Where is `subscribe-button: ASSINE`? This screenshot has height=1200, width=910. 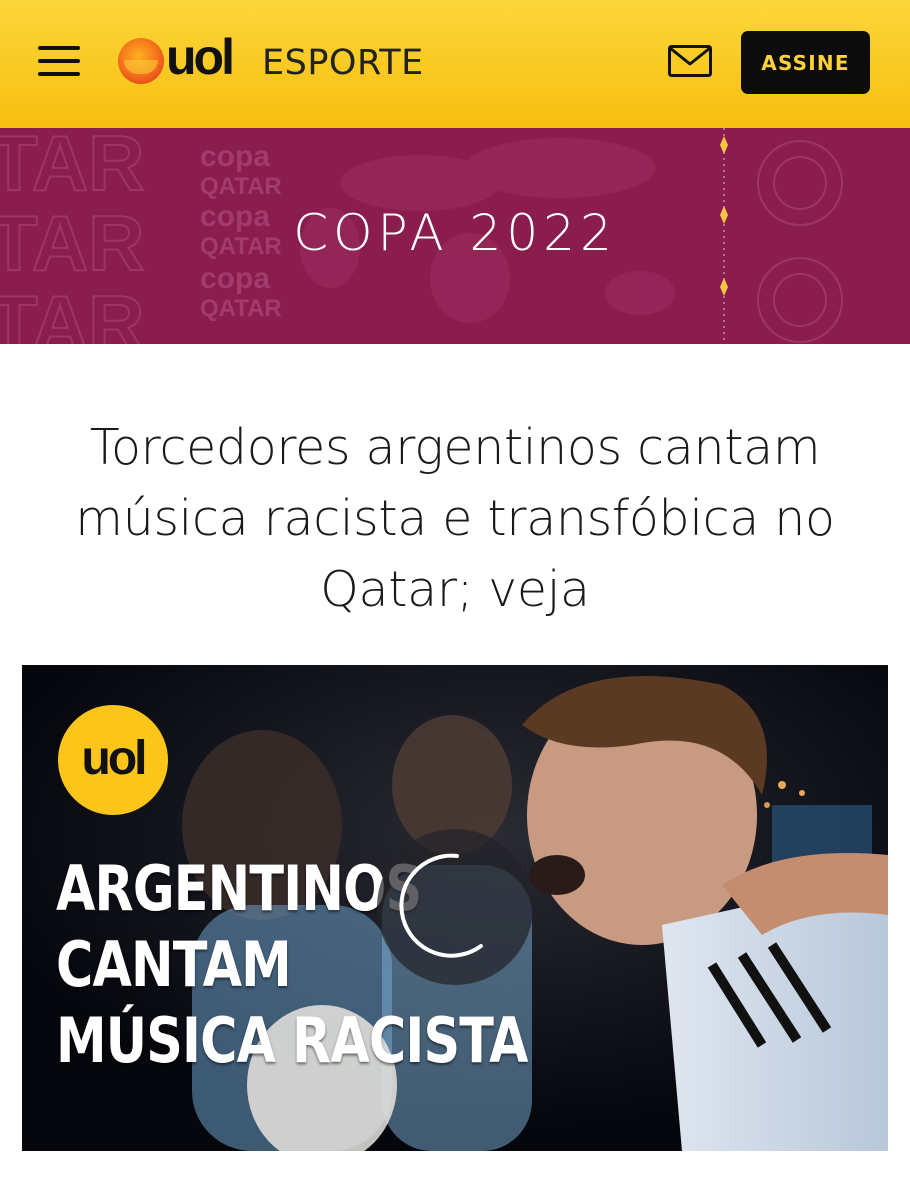 subscribe-button: ASSINE is located at coordinates (805, 62).